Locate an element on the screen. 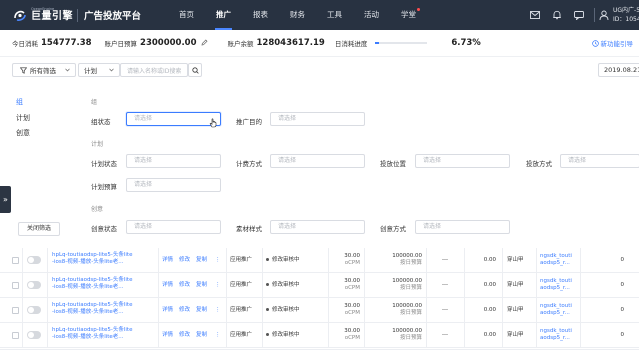 Image resolution: width=639 pixels, height=355 pixels. double-chevron-right-icon: » is located at coordinates (5, 199).